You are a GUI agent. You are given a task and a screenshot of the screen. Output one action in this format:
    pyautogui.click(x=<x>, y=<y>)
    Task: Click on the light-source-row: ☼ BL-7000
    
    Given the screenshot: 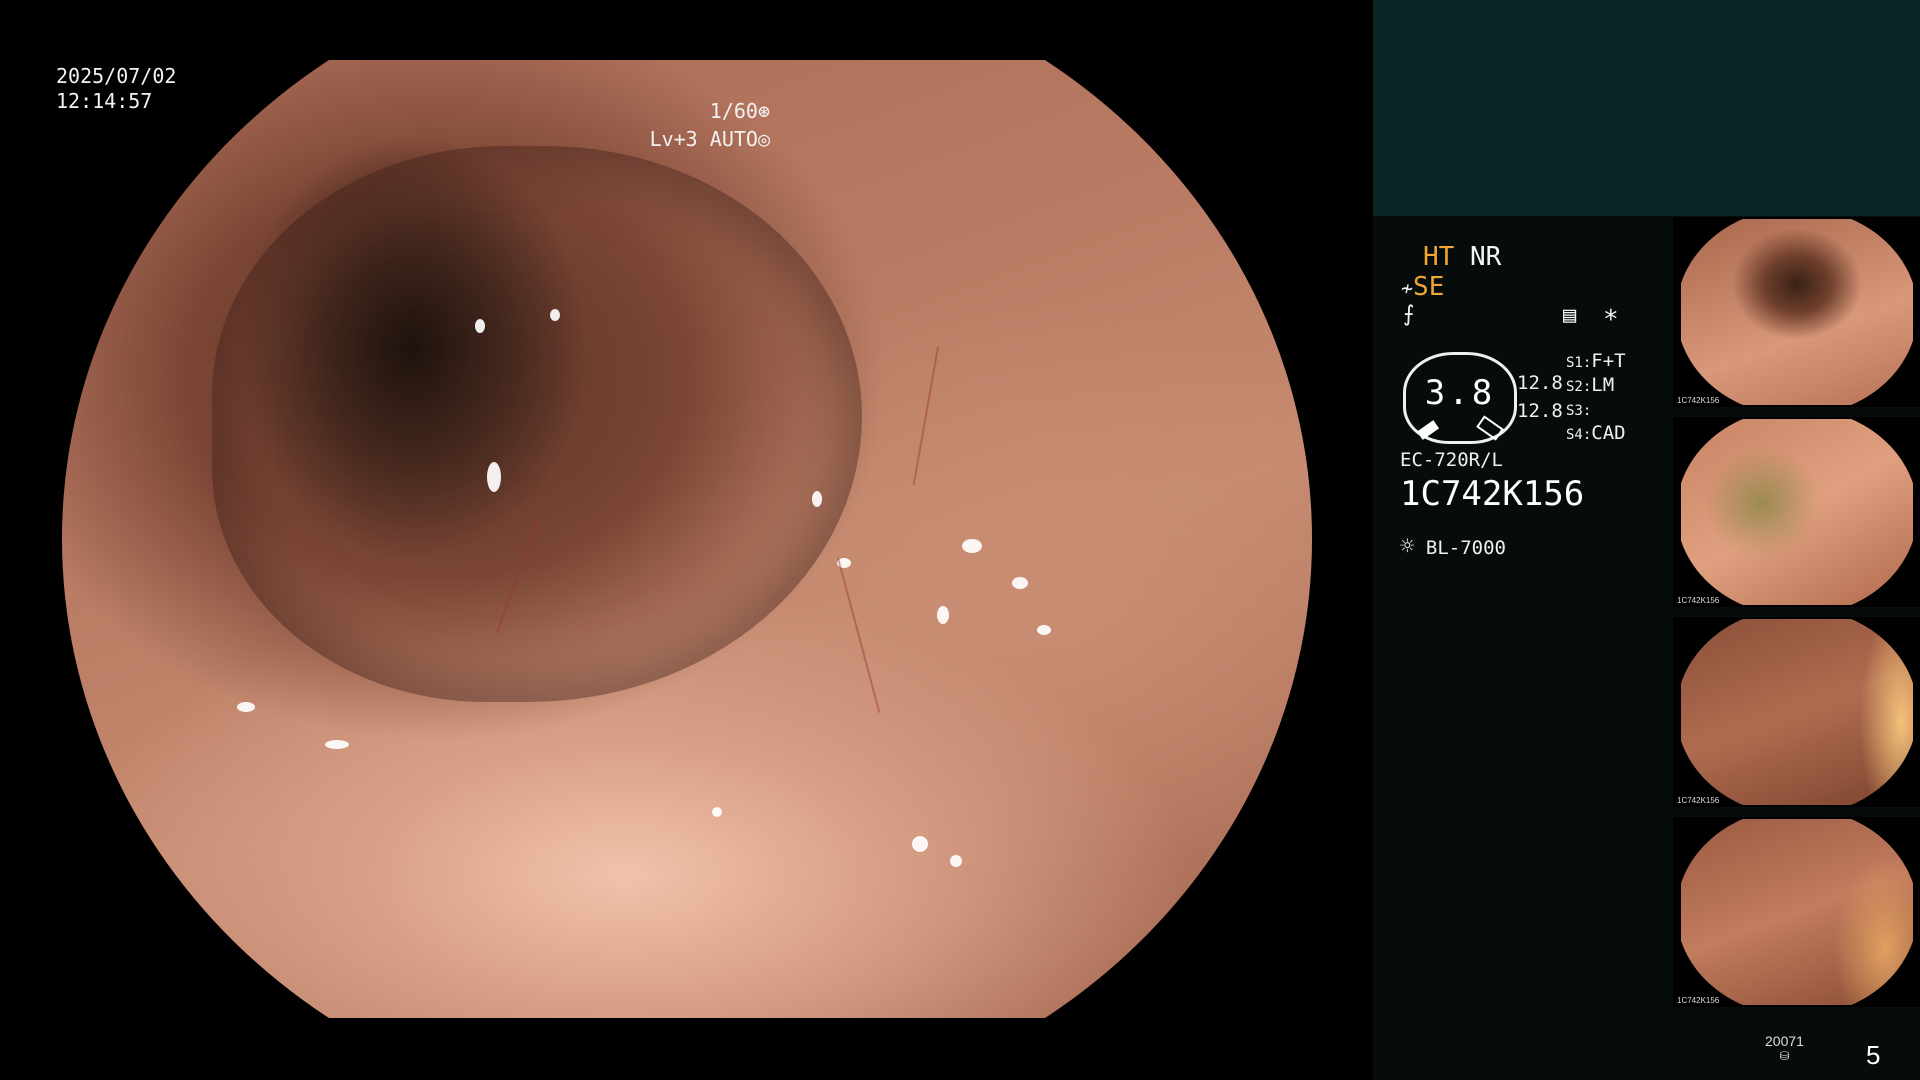 What is the action you would take?
    pyautogui.click(x=1453, y=546)
    